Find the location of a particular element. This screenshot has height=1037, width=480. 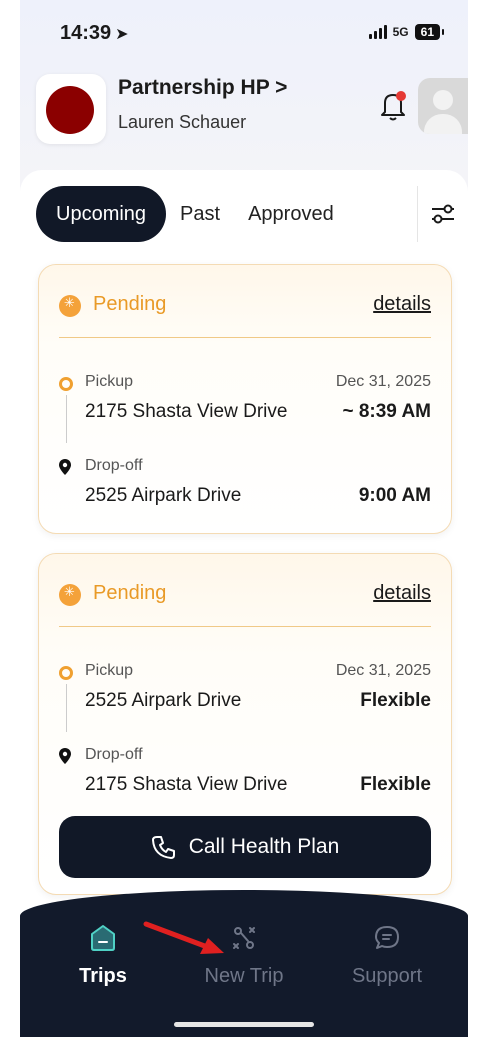

nav-trips-label: Trips is located at coordinates (103, 976).